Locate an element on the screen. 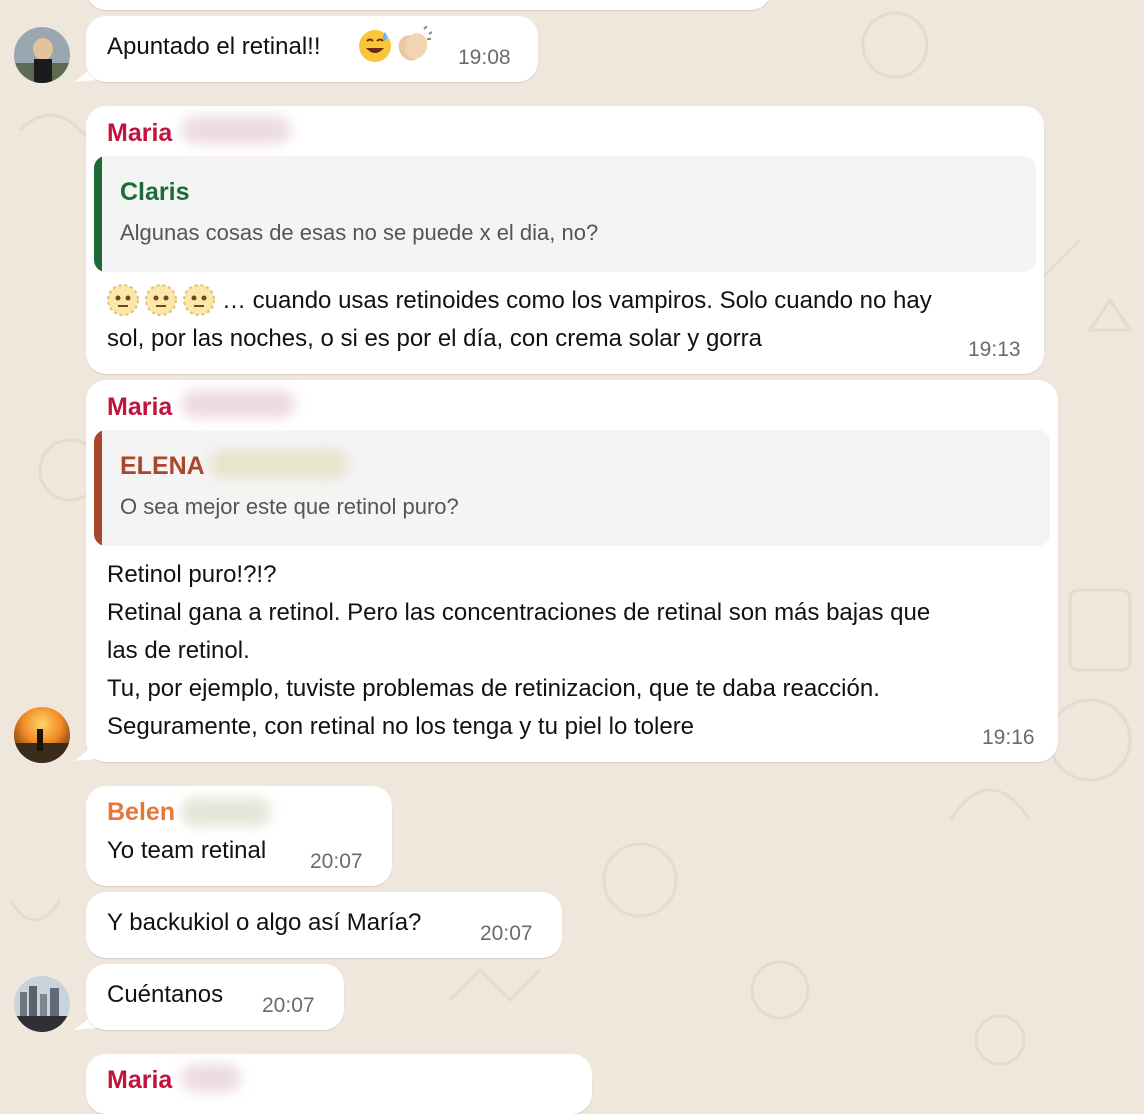 This screenshot has width=1144, height=1114. grinning-sweat-emoji is located at coordinates (375, 46).